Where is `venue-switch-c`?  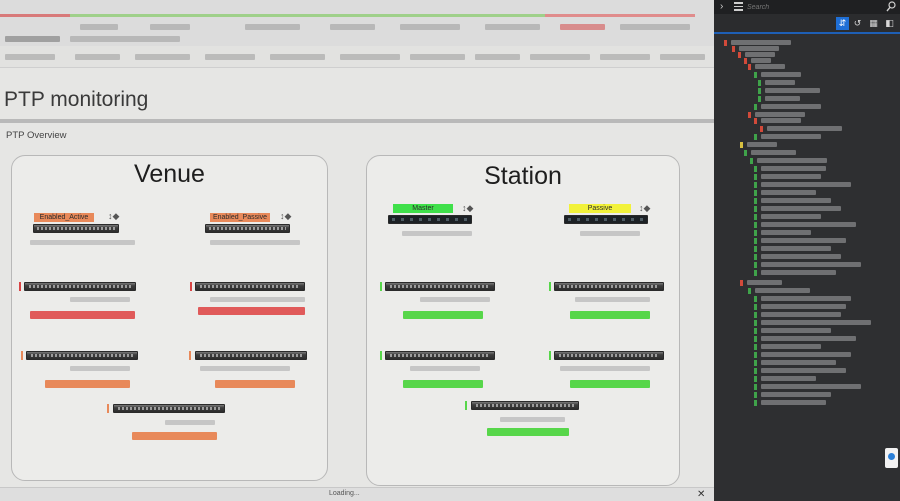 venue-switch-c is located at coordinates (82, 355).